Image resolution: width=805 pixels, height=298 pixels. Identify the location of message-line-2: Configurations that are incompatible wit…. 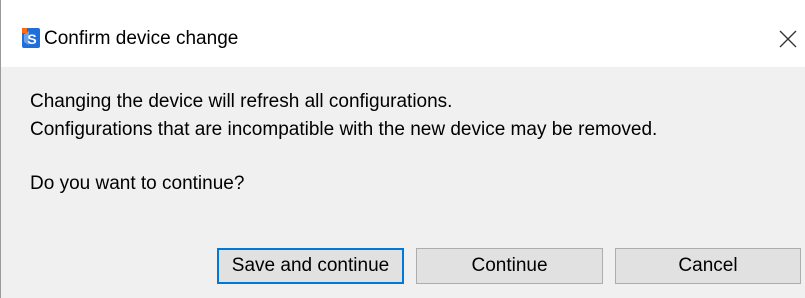
(344, 129).